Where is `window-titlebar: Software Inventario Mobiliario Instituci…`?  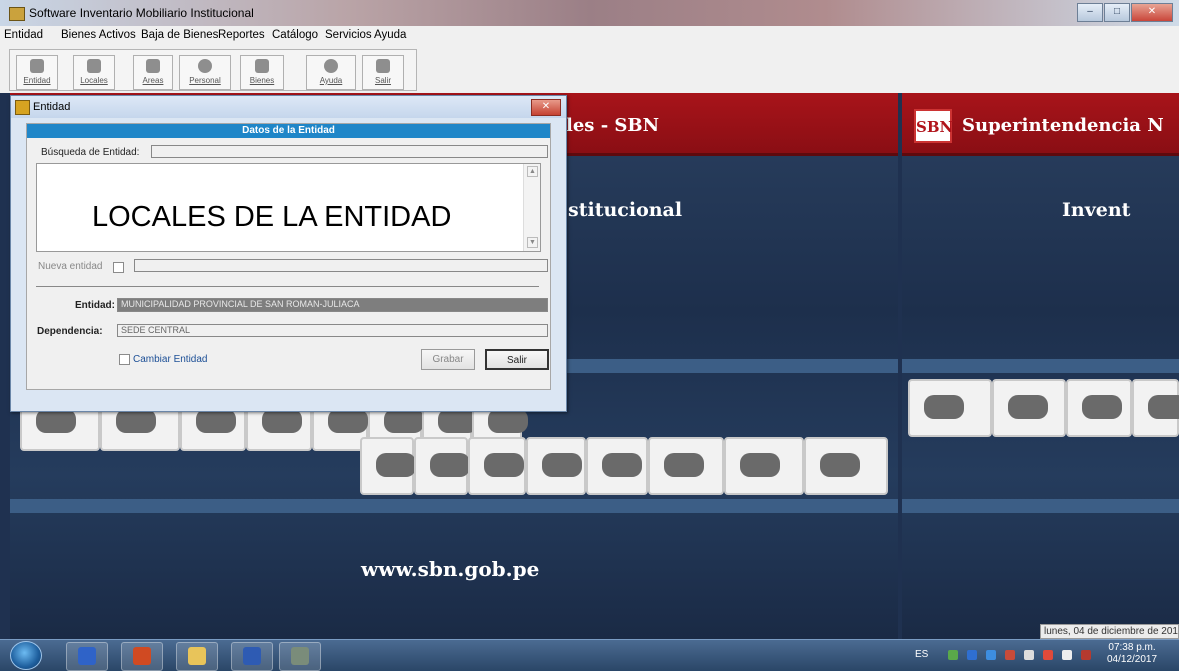 window-titlebar: Software Inventario Mobiliario Instituci… is located at coordinates (589, 13).